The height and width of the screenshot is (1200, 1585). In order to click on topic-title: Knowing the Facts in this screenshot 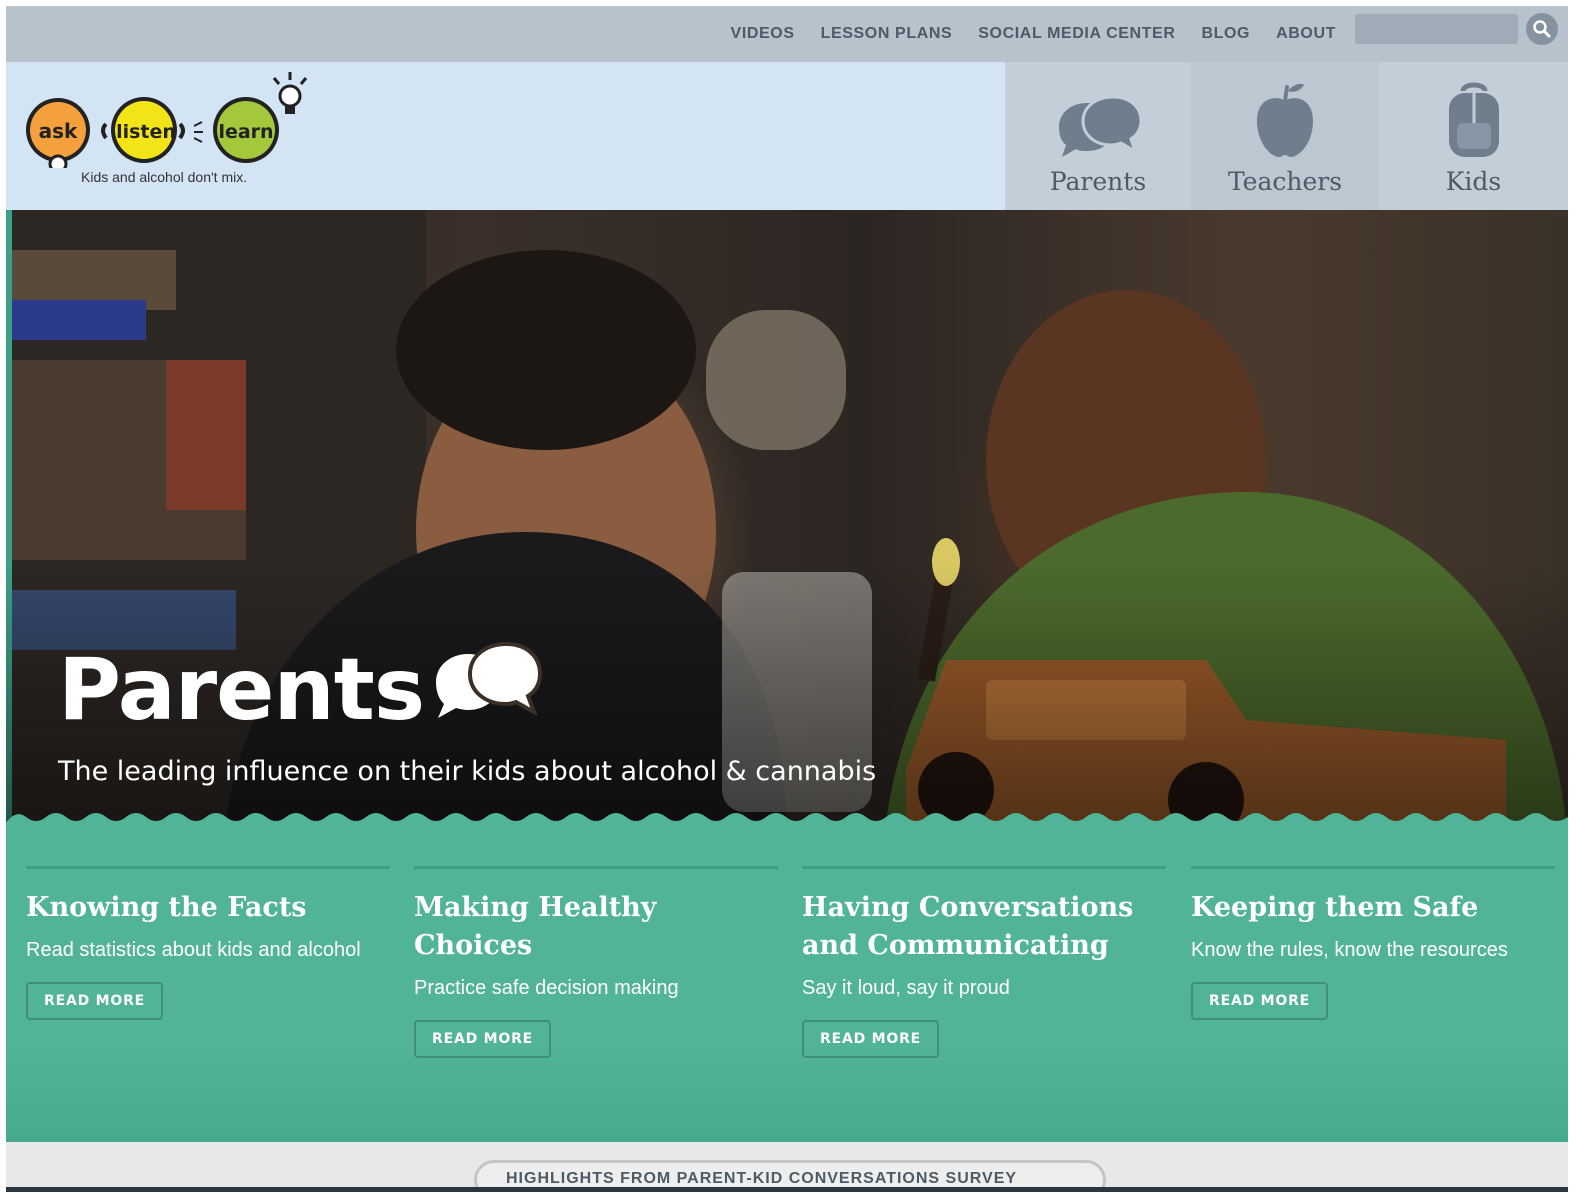, I will do `click(208, 908)`.